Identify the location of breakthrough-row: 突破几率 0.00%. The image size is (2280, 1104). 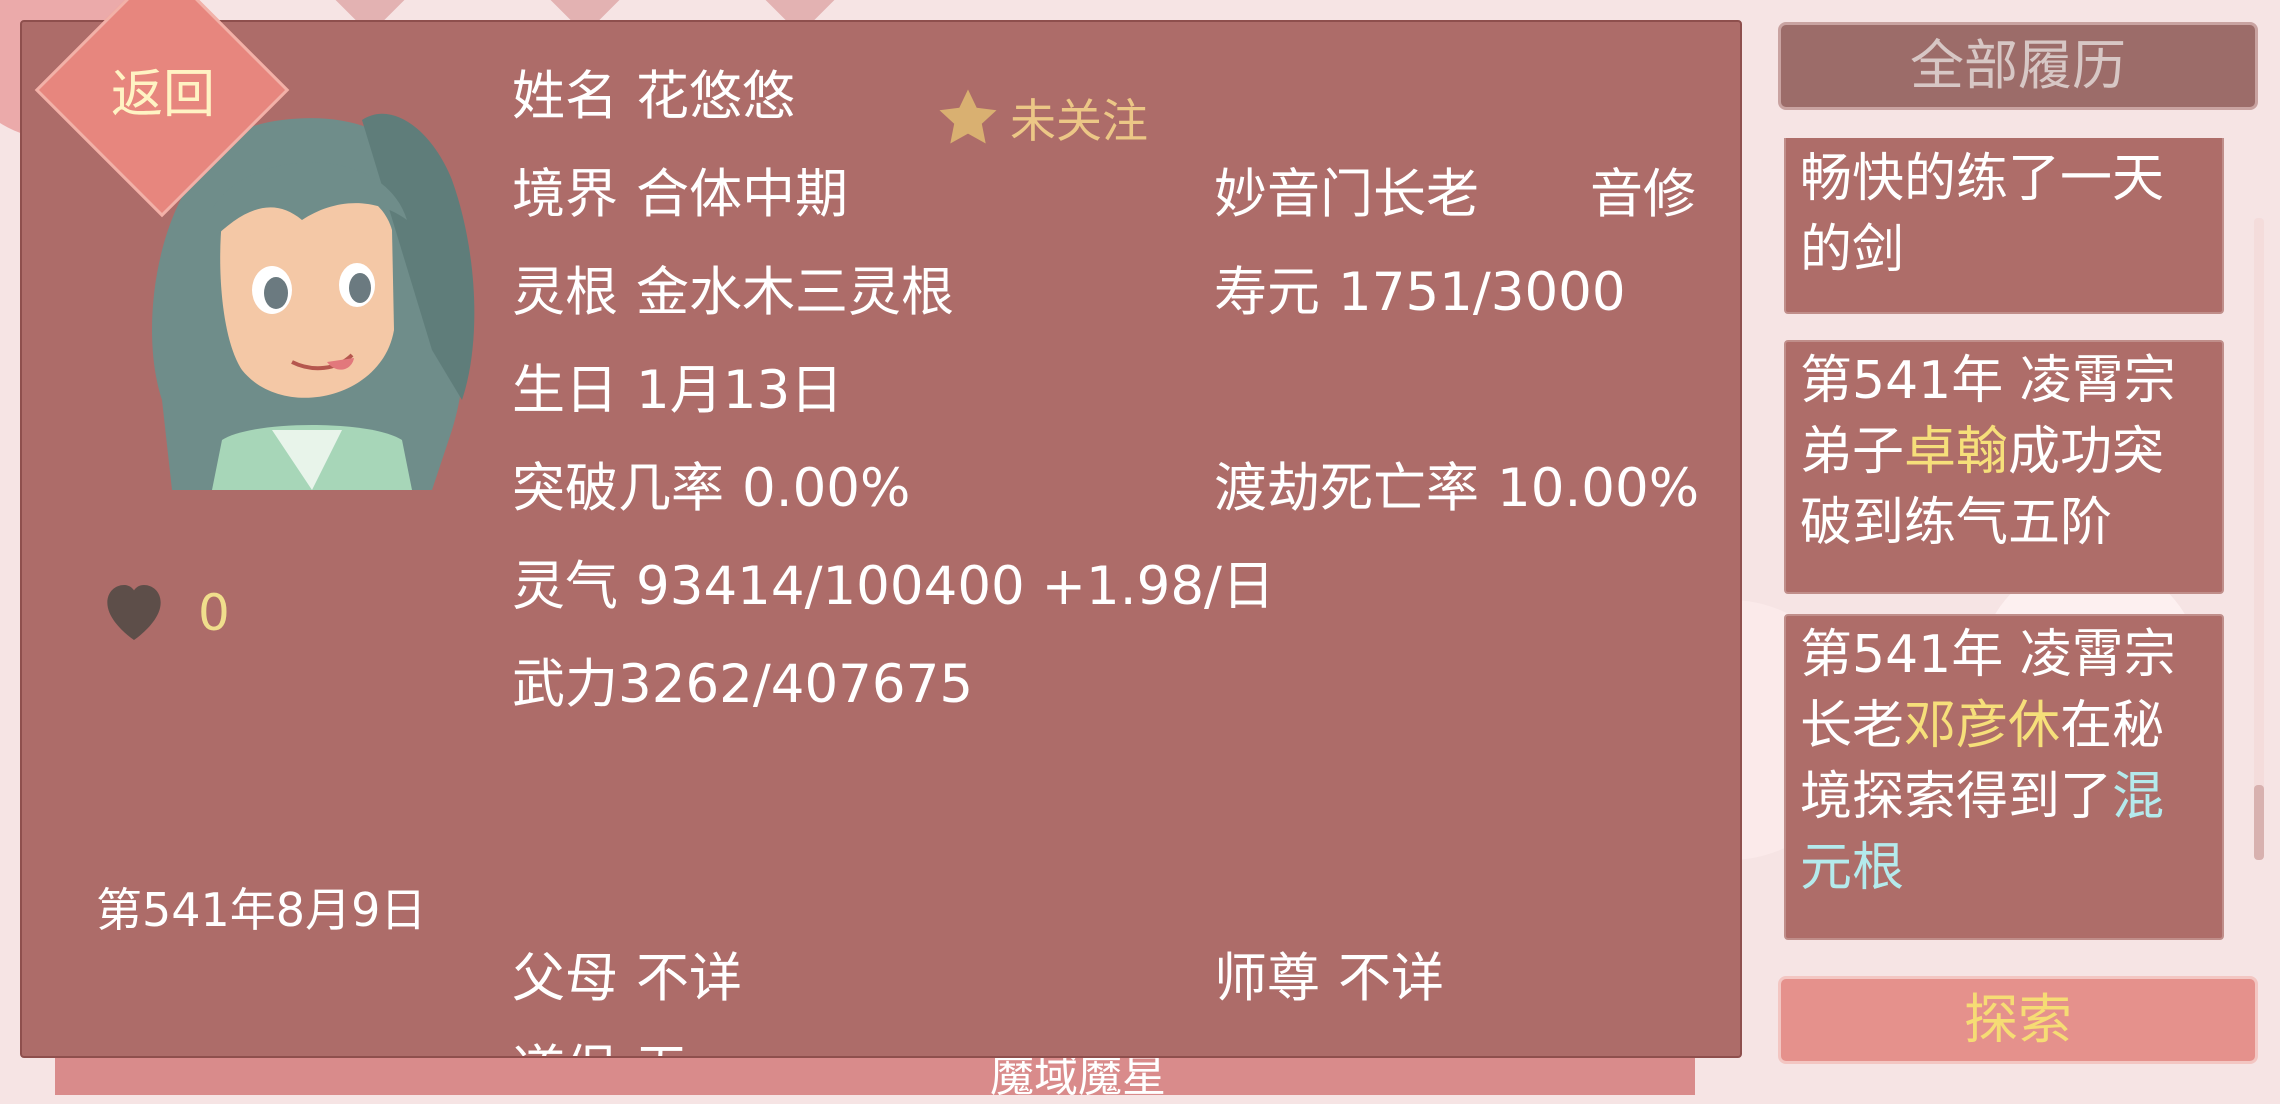
(711, 488).